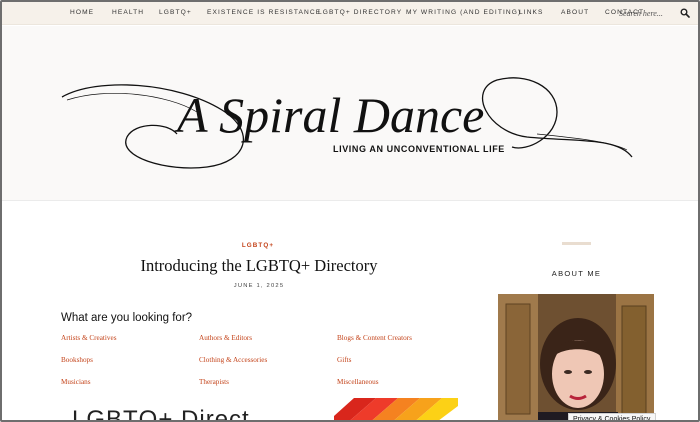 The image size is (700, 422). Describe the element at coordinates (576, 273) in the screenshot. I see `about-me-heading: ABOUT ME` at that location.